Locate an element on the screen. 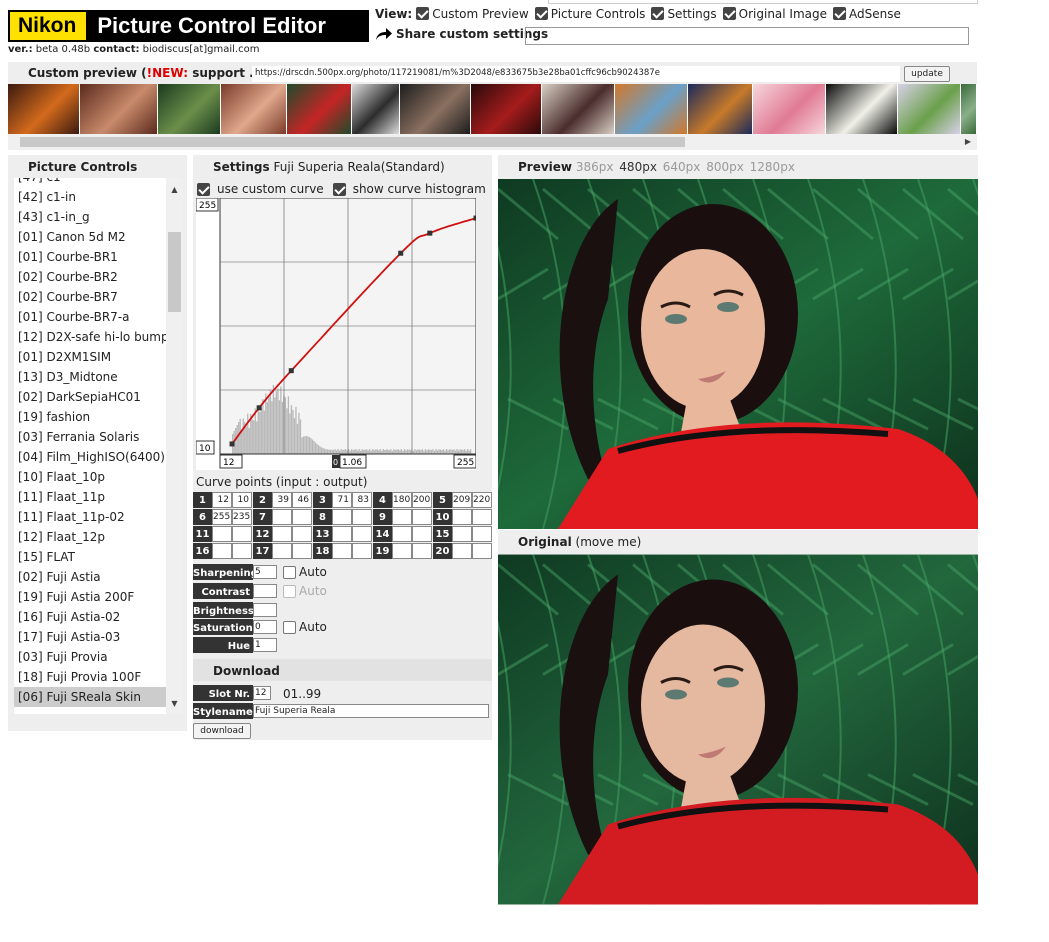  view-option-original-image: Original Image is located at coordinates (774, 14).